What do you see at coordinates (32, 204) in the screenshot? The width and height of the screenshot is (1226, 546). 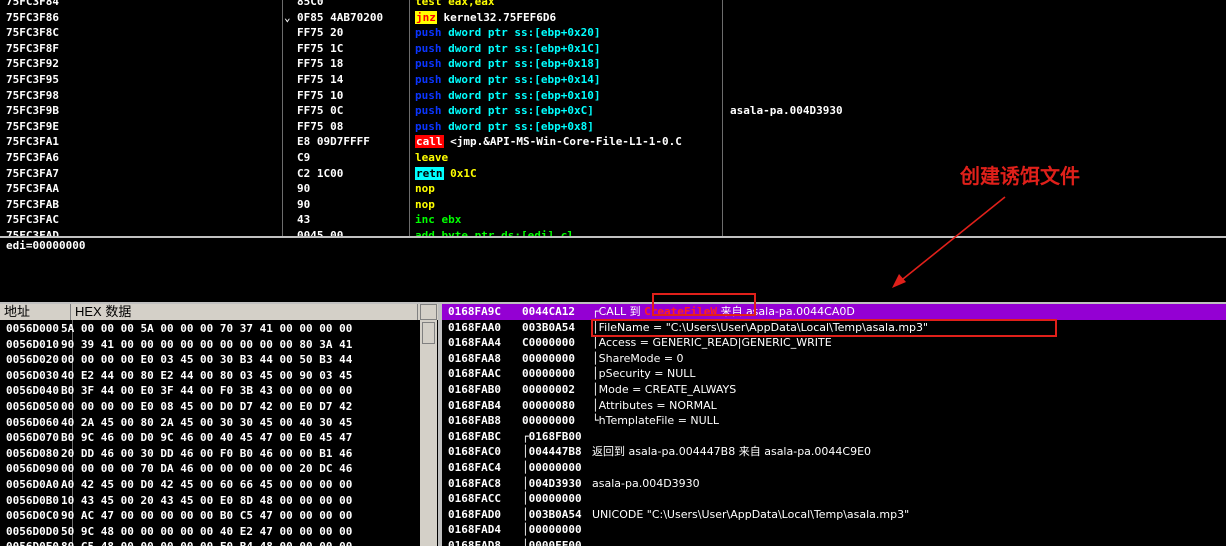 I see `disasm-address: 75FC3FAB` at bounding box center [32, 204].